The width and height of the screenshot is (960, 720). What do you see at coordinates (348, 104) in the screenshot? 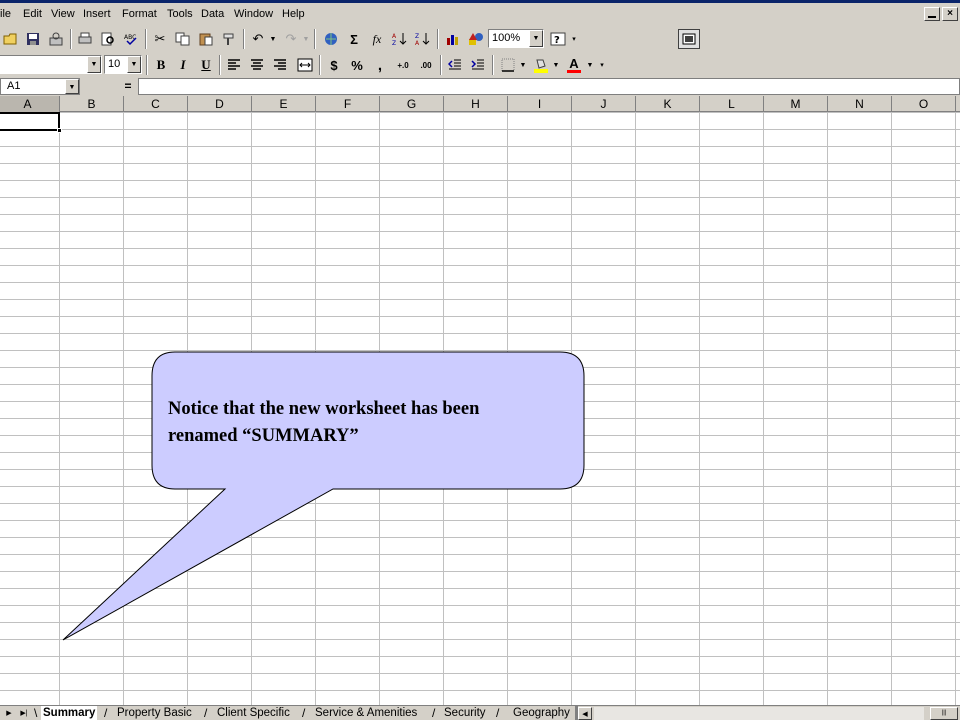
I see `column-header-f: F` at bounding box center [348, 104].